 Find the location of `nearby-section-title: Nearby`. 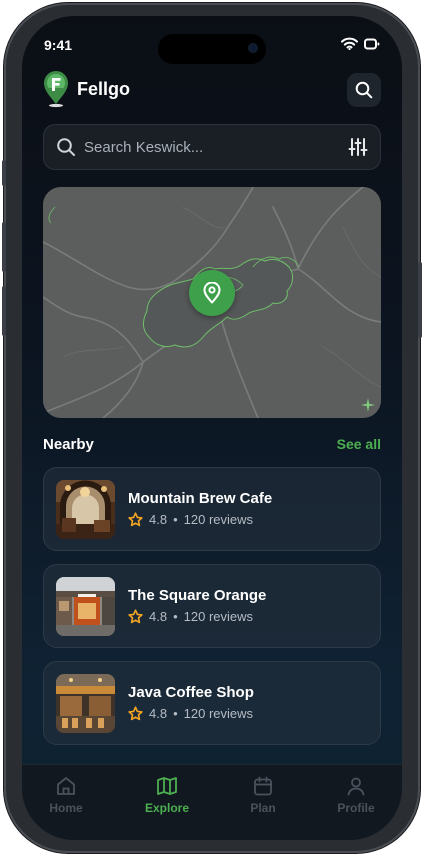

nearby-section-title: Nearby is located at coordinates (68, 444).